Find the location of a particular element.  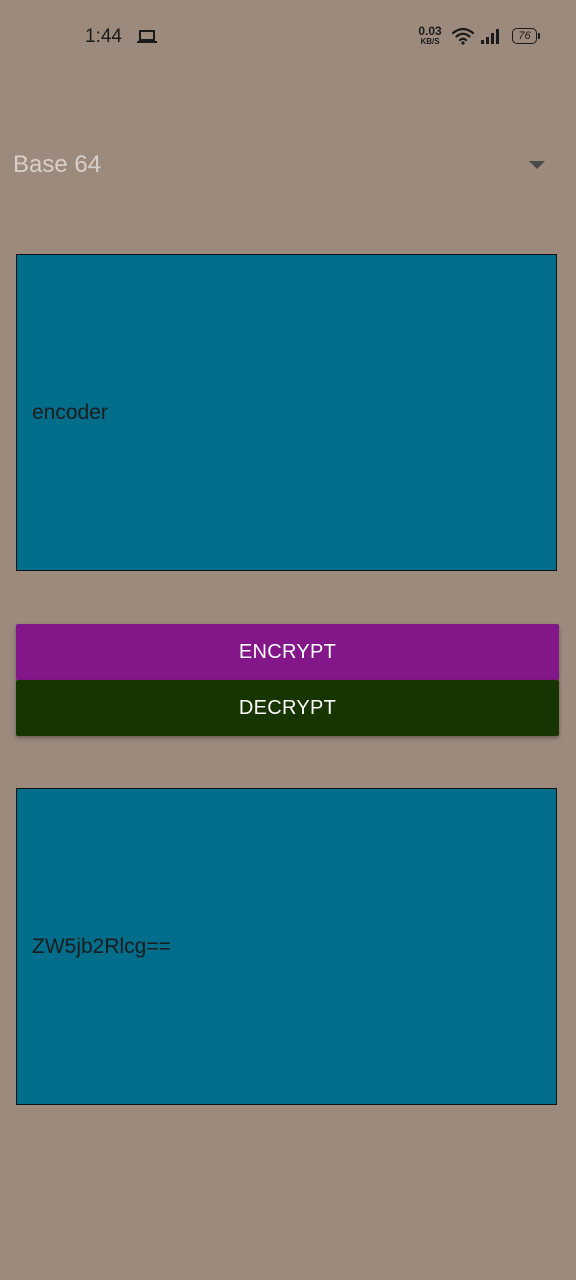

laptop-icon is located at coordinates (147, 37).